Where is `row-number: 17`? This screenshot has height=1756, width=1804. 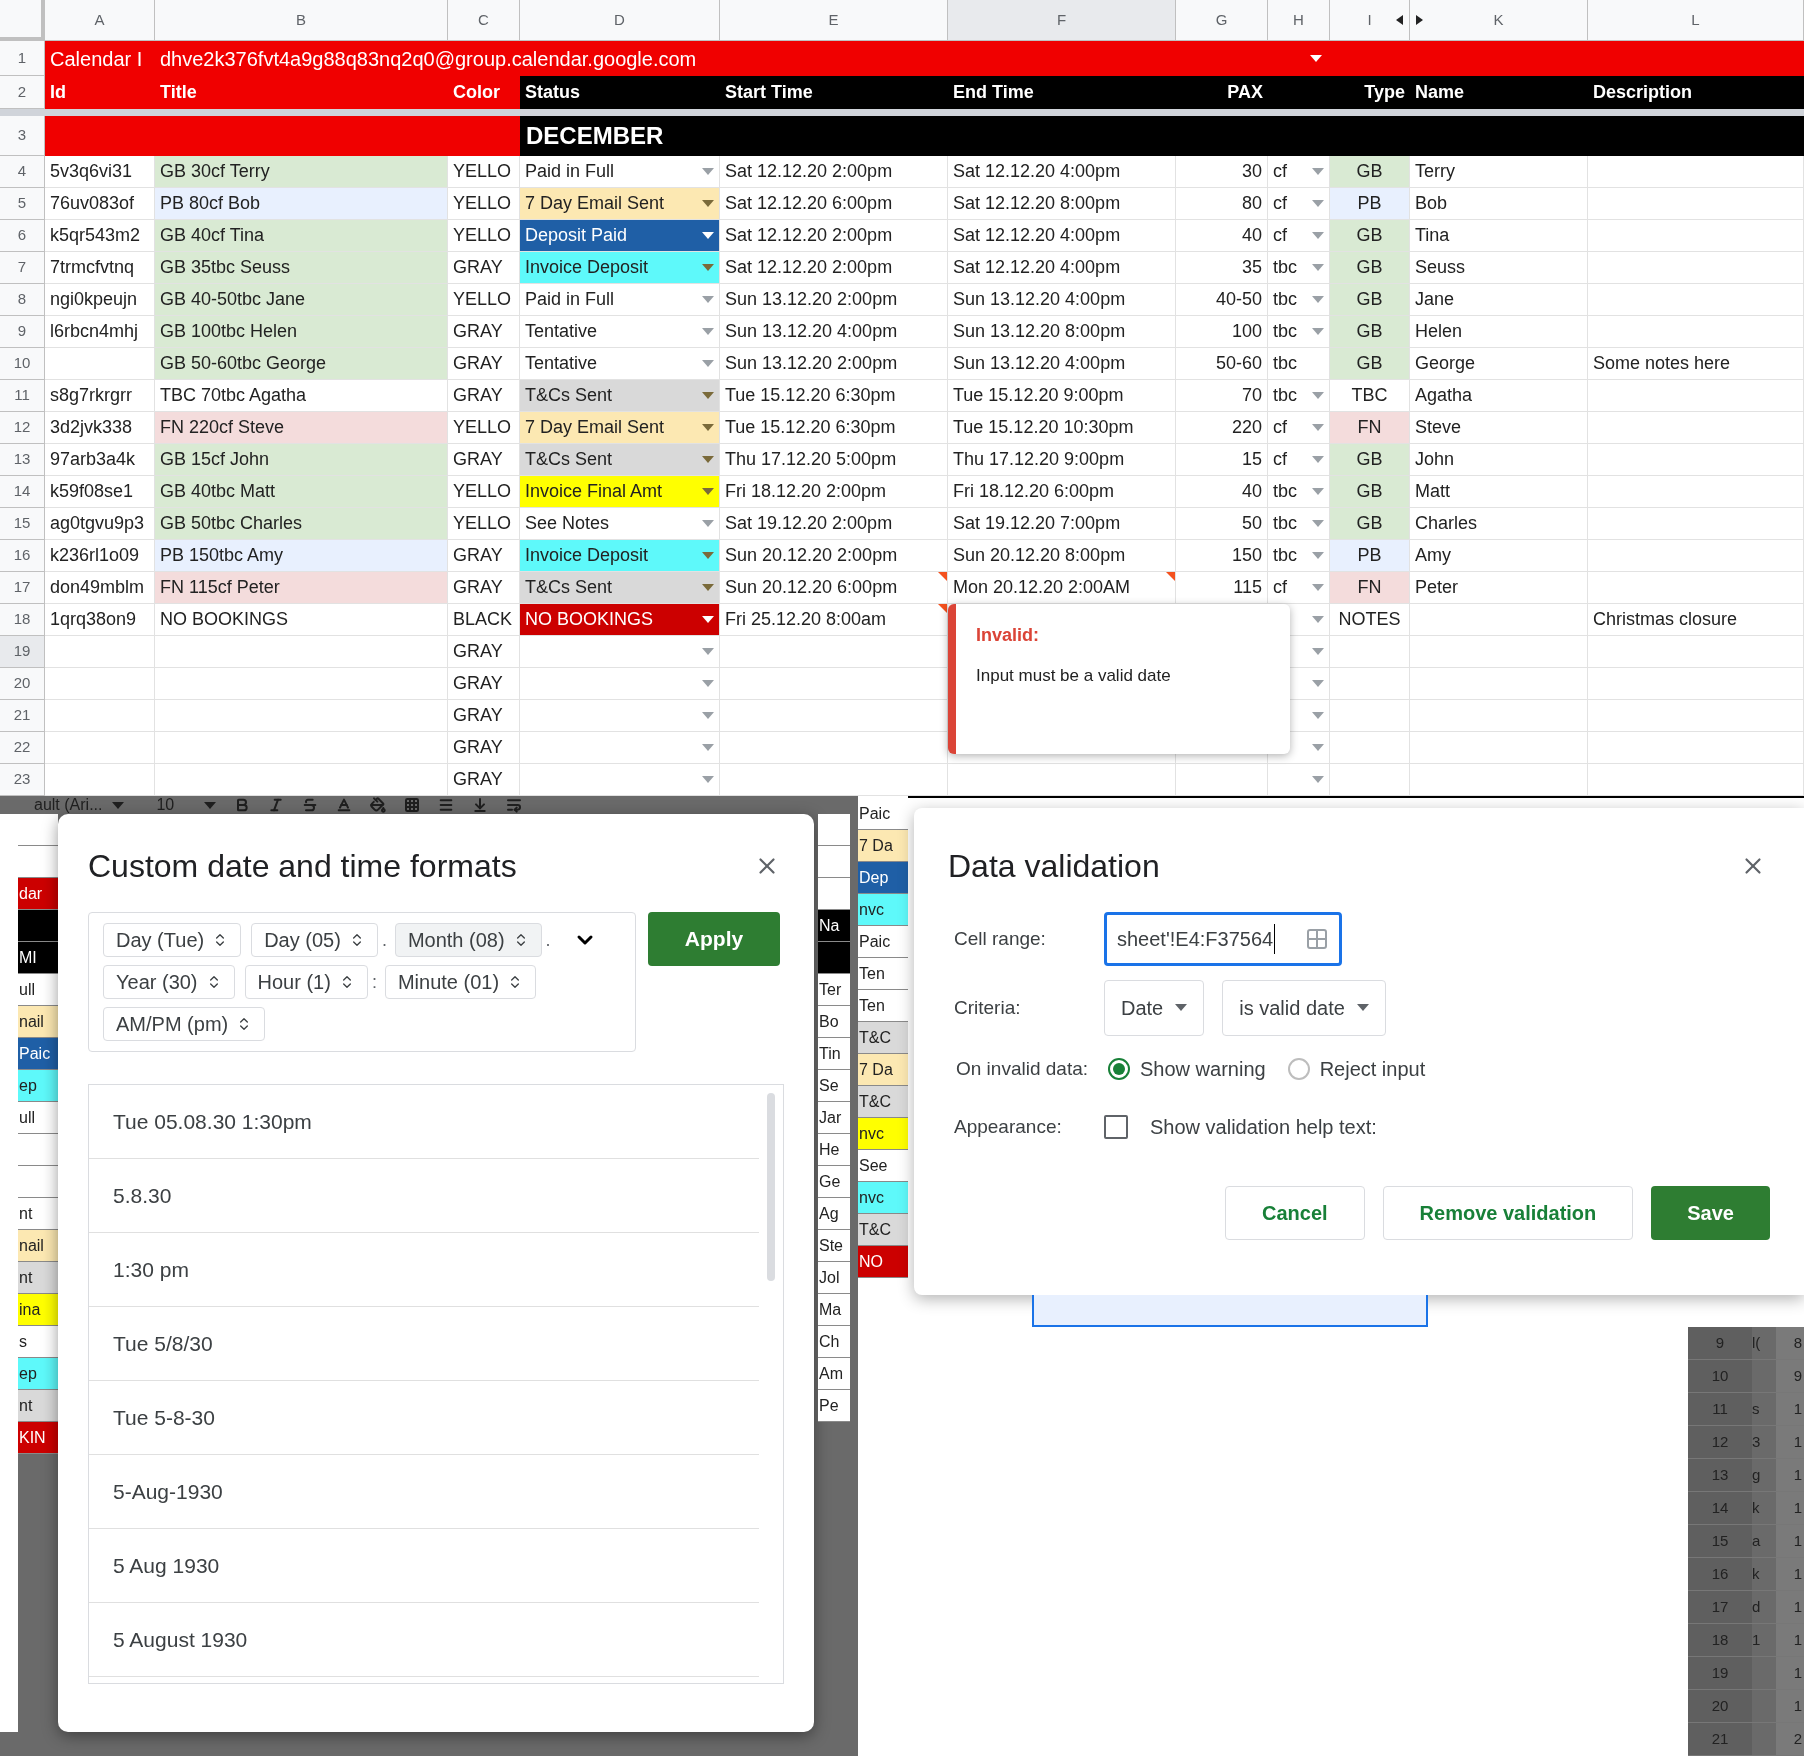 row-number: 17 is located at coordinates (22, 588).